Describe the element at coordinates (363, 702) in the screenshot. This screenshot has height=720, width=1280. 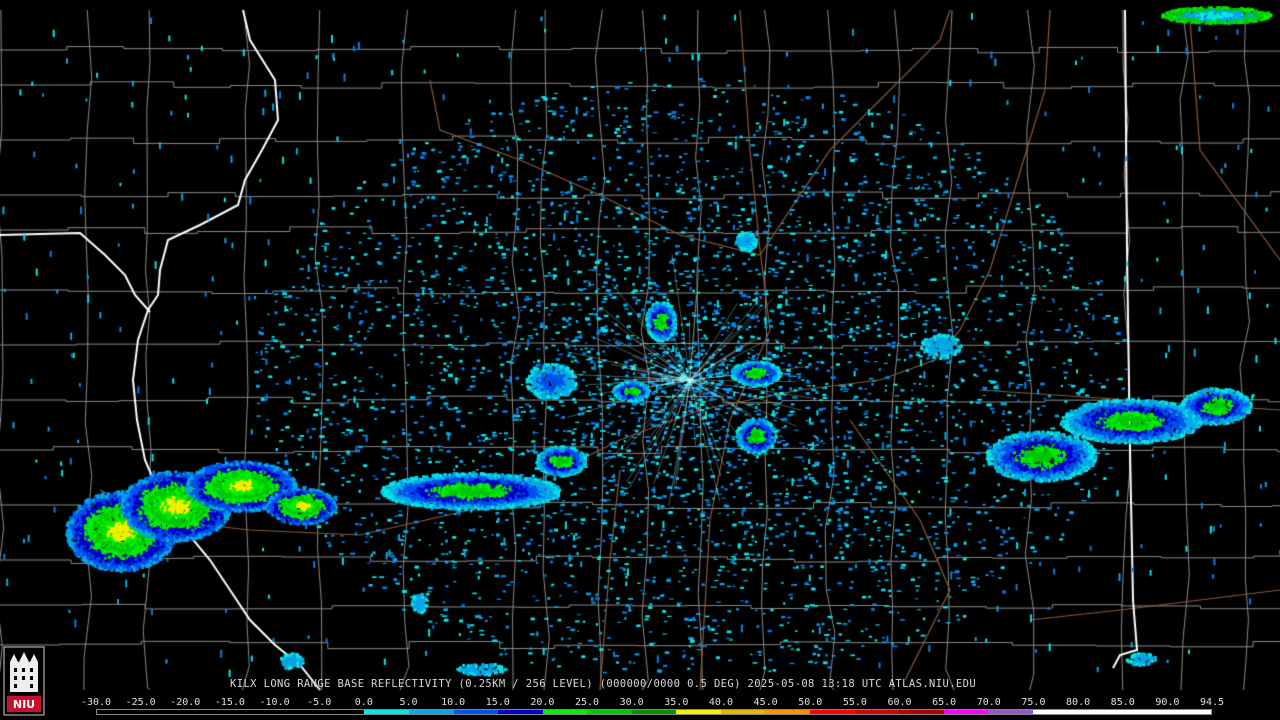
I see `scale-label: 0.0` at that location.